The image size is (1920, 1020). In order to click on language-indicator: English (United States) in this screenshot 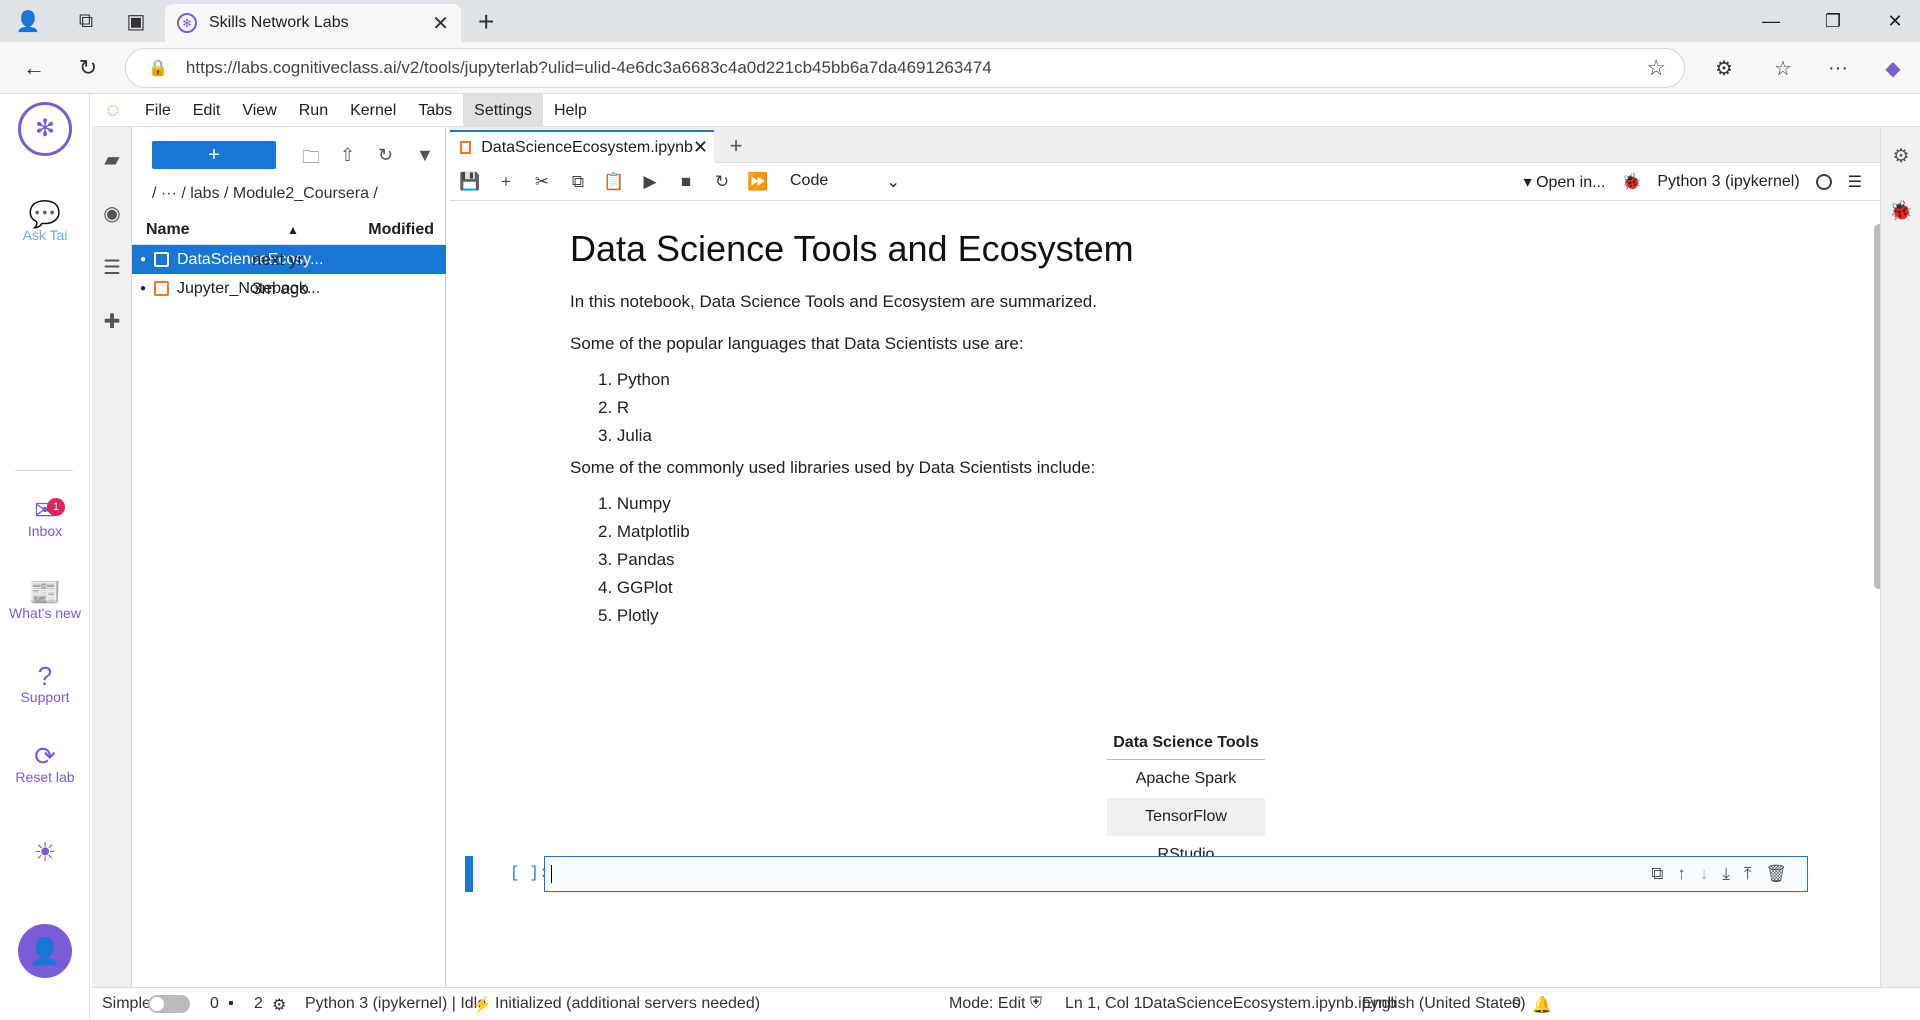, I will do `click(1444, 1004)`.